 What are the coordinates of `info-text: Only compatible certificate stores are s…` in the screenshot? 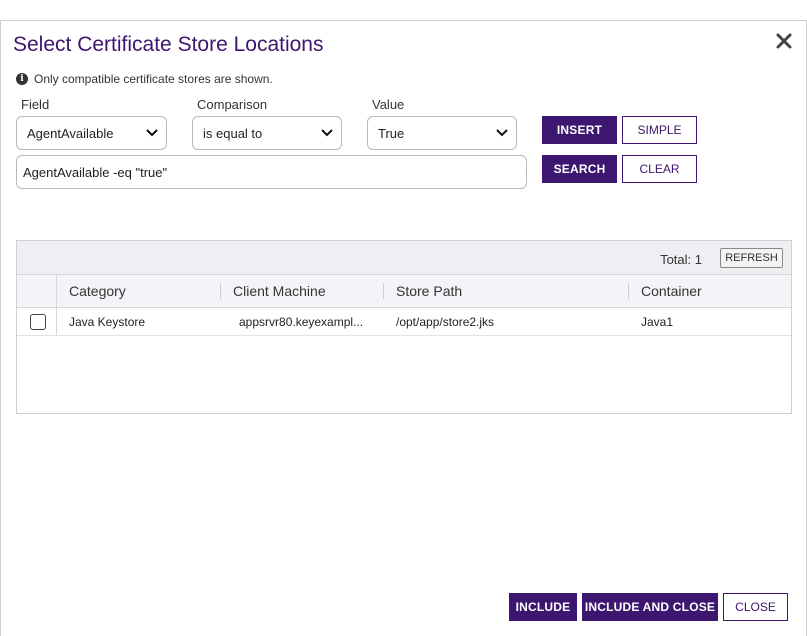 It's located at (153, 79).